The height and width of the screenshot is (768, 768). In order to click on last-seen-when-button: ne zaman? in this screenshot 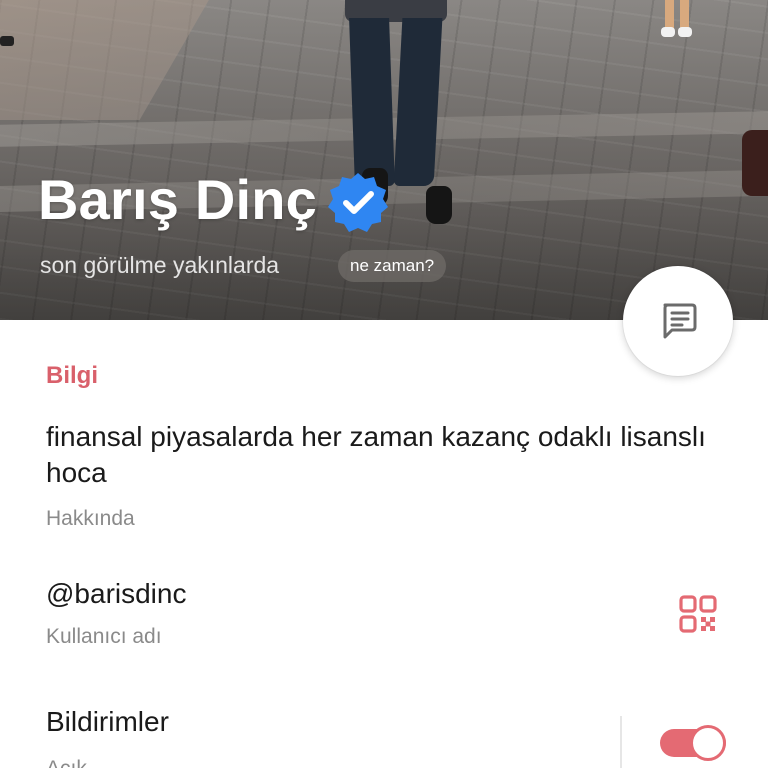, I will do `click(392, 266)`.